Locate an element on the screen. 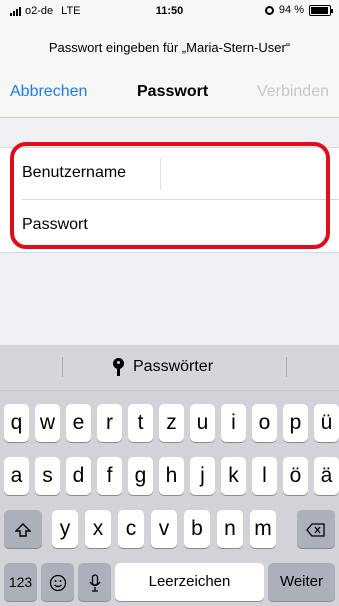 This screenshot has height=606, width=339. username-input is located at coordinates (239, 174).